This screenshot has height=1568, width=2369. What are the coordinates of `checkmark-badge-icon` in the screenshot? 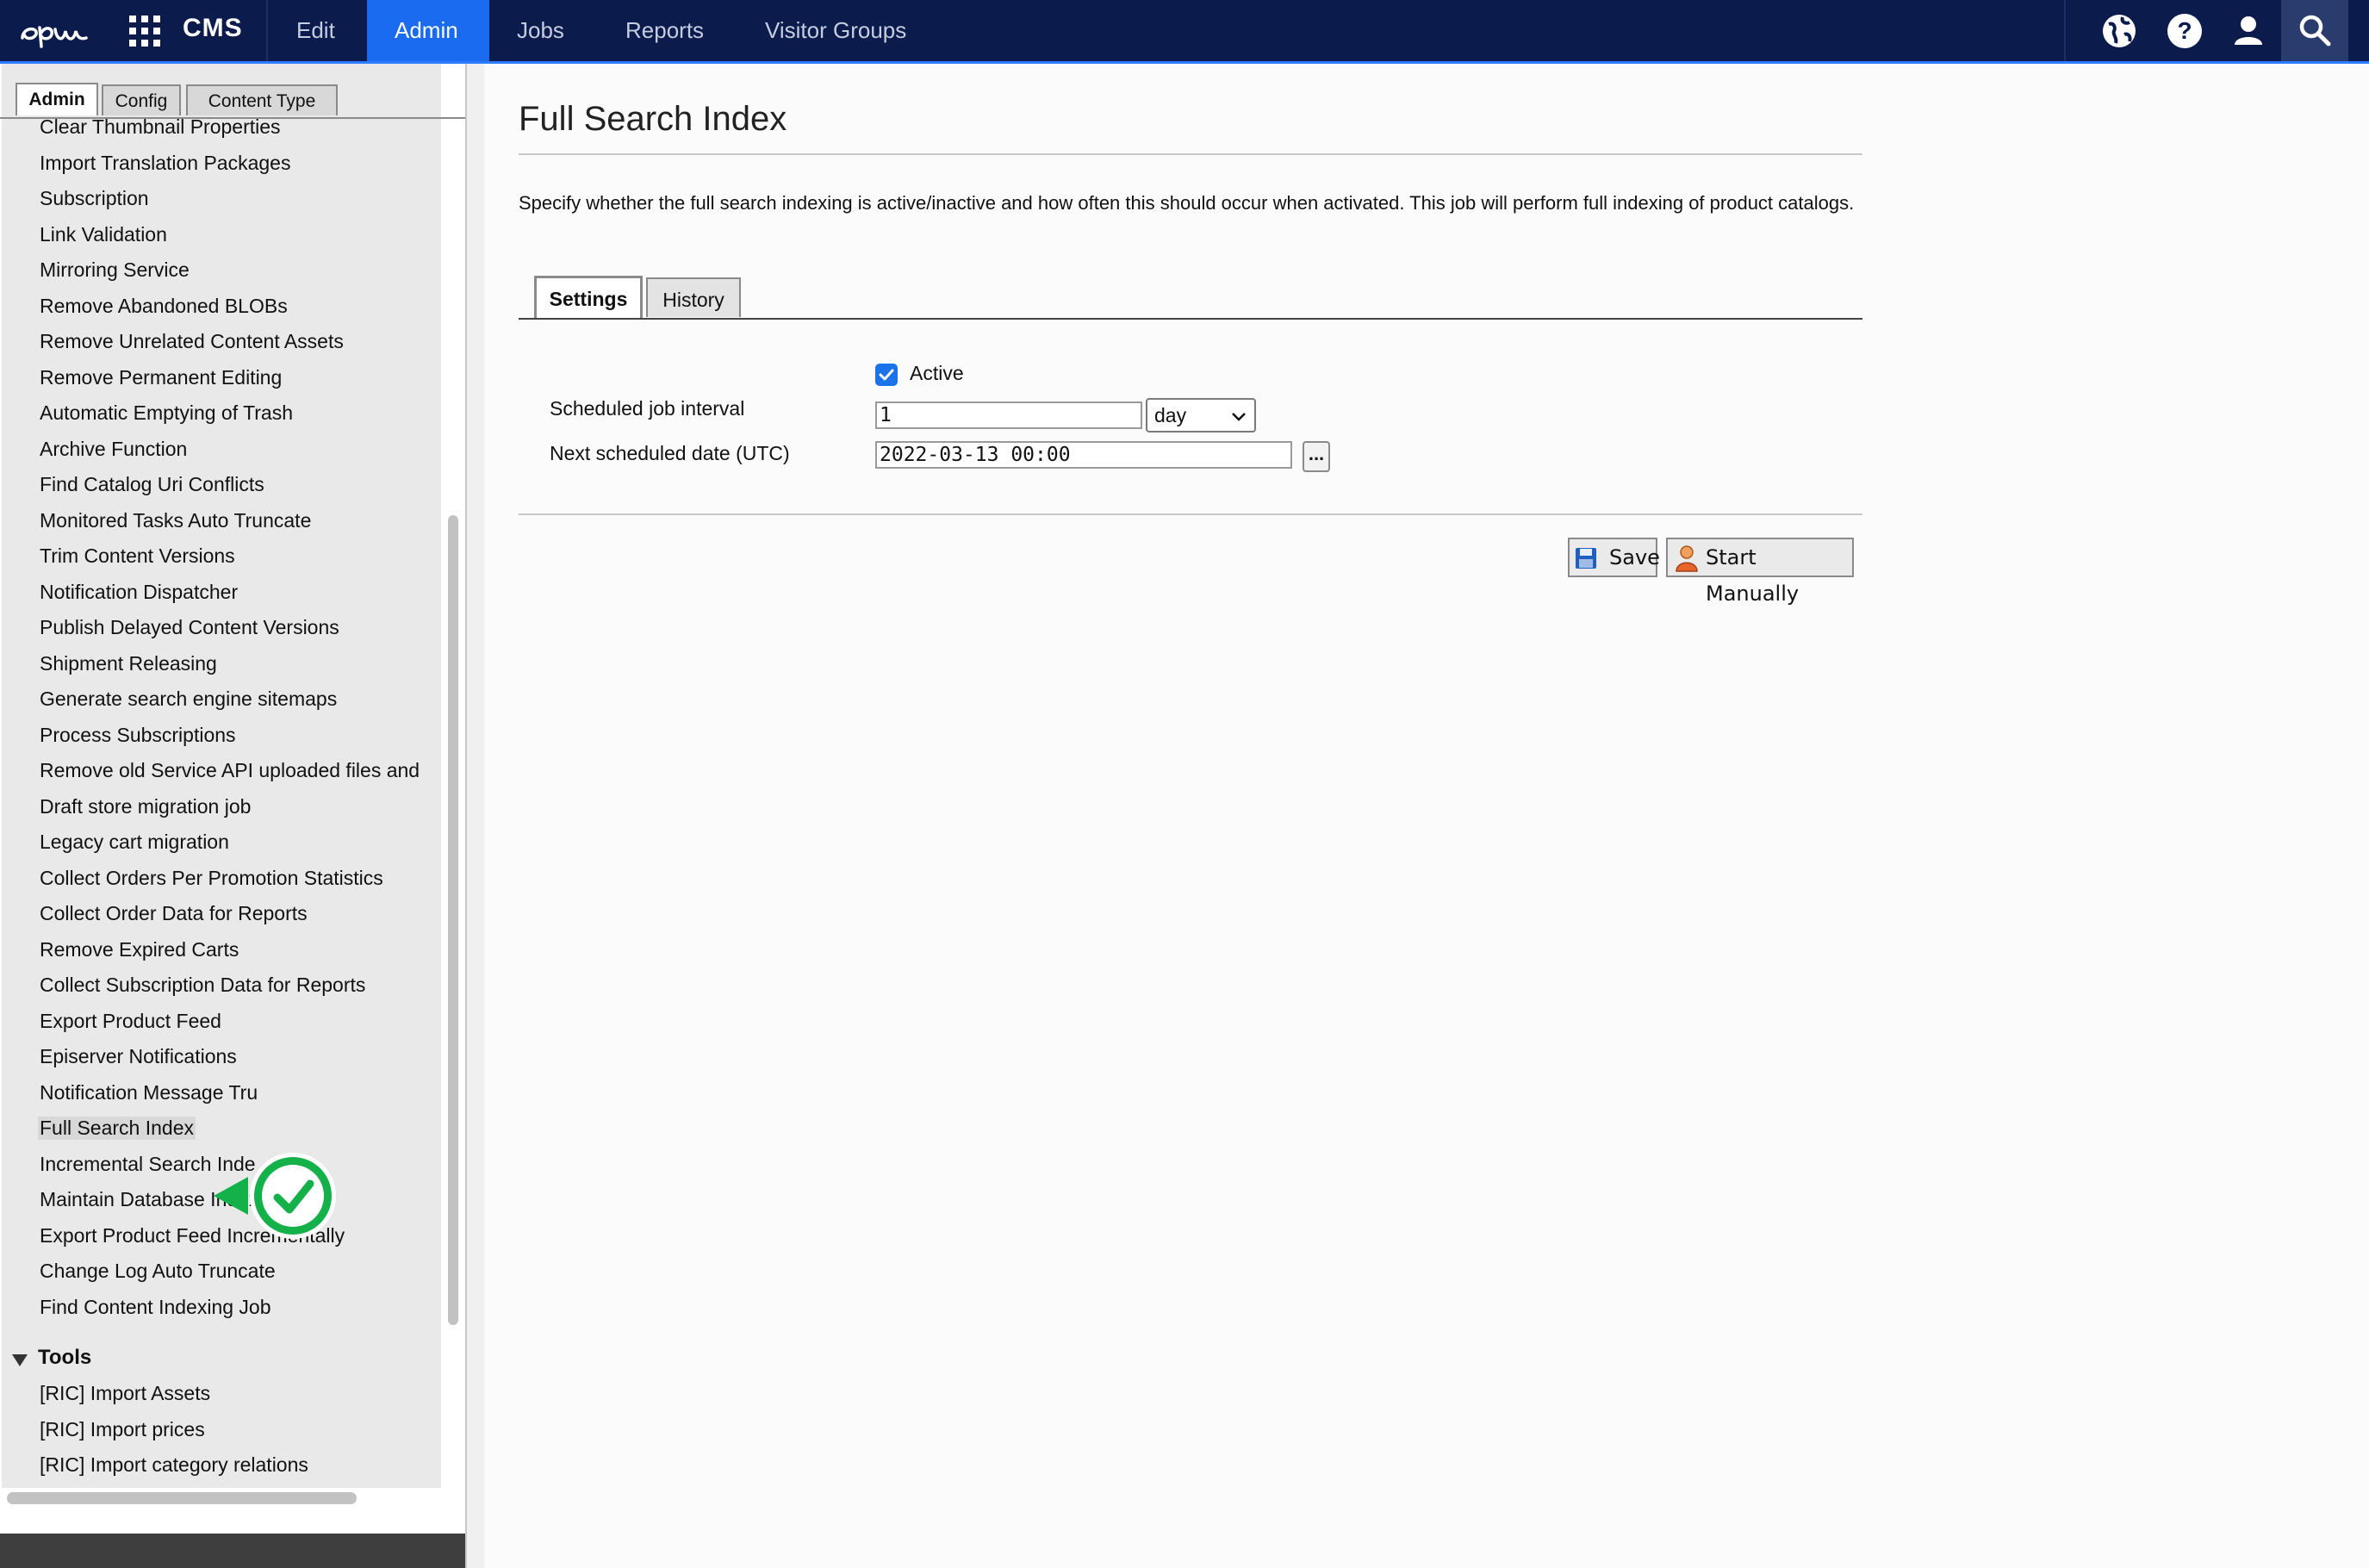 It's located at (275, 1196).